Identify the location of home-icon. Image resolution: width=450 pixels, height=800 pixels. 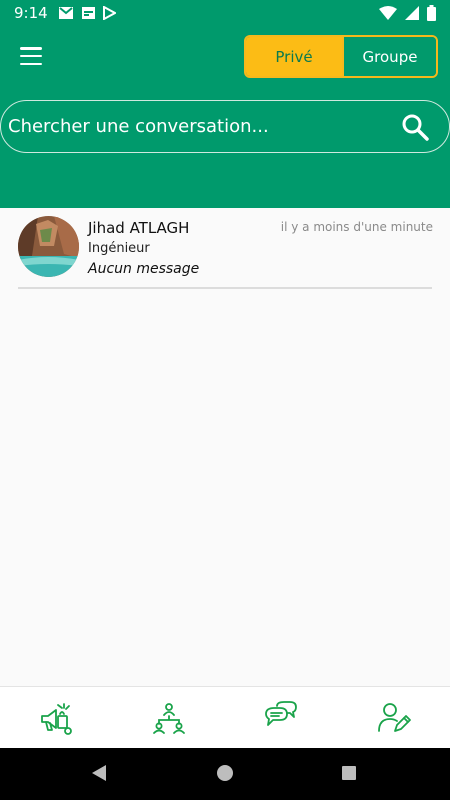
(225, 773).